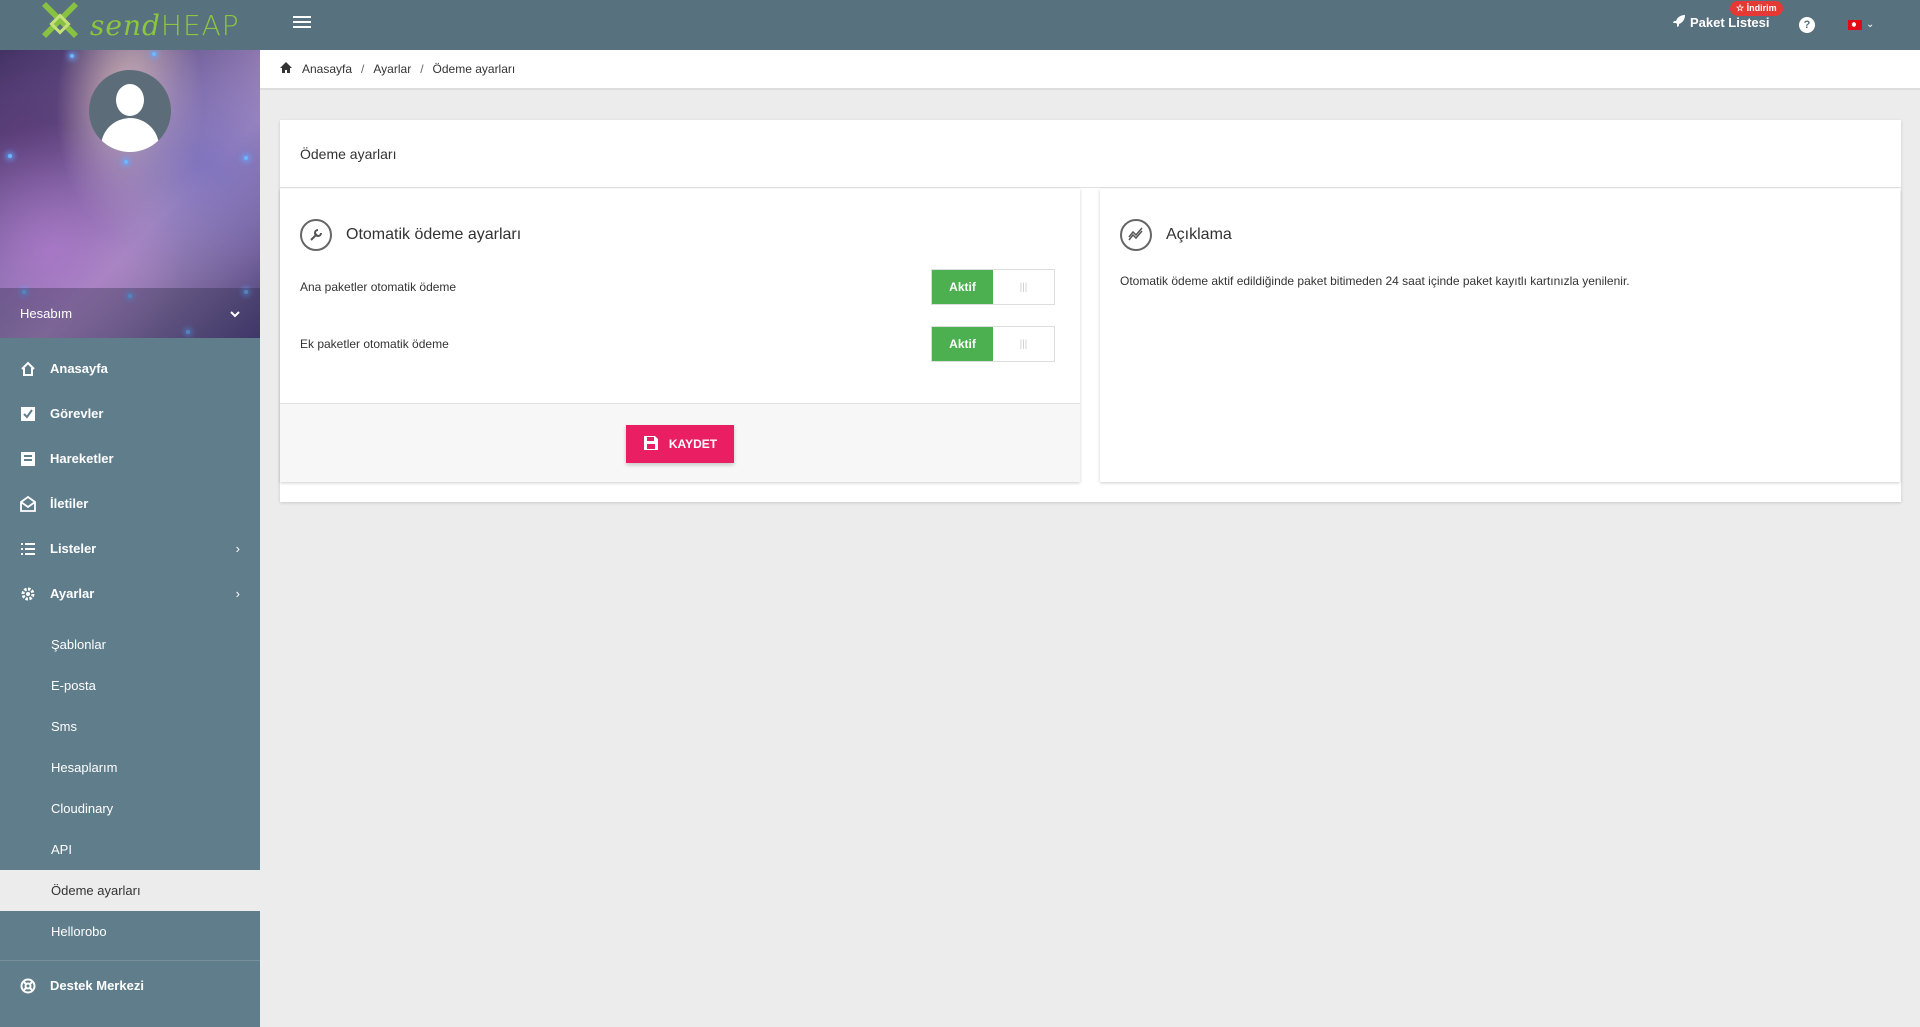 This screenshot has width=1920, height=1027. What do you see at coordinates (28, 503) in the screenshot?
I see `mail-open-icon` at bounding box center [28, 503].